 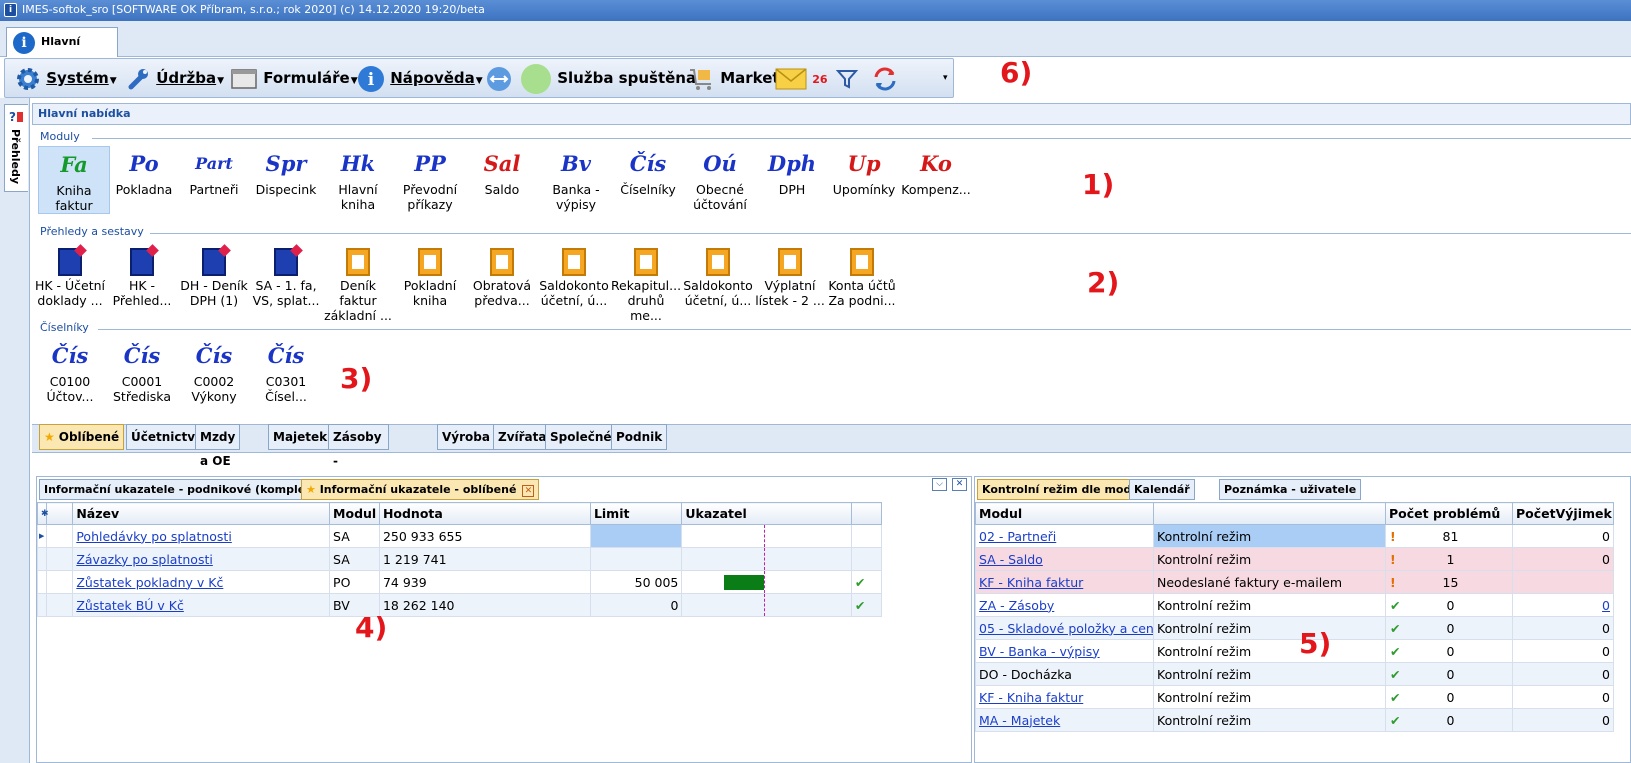 What do you see at coordinates (294, 78) in the screenshot?
I see `formulare-menu: Formuláře▼` at bounding box center [294, 78].